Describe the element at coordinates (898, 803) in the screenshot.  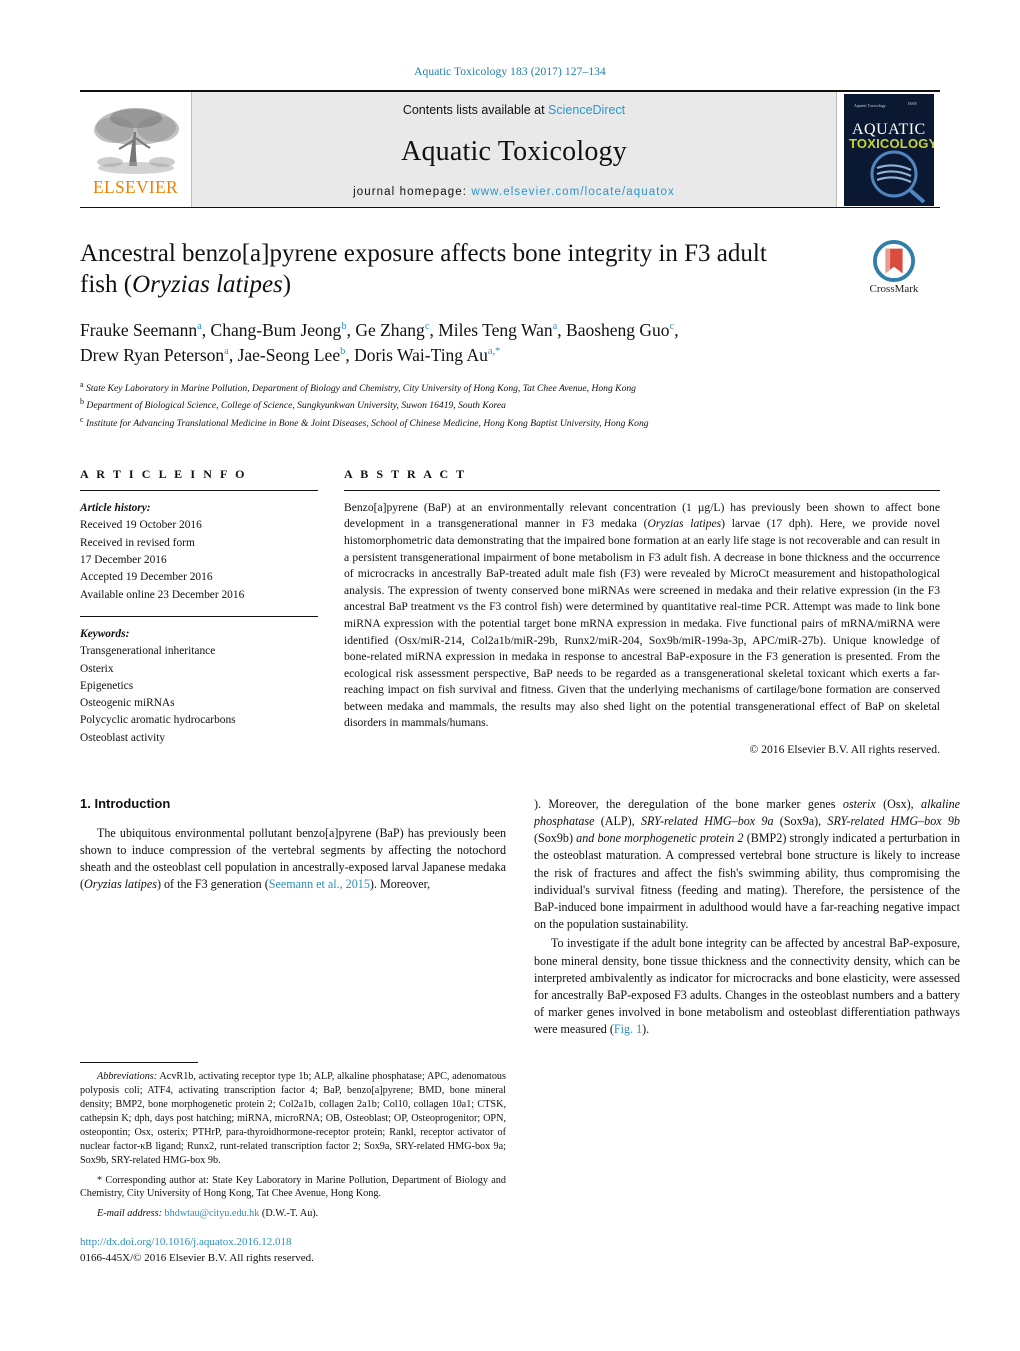
I see `t1: (Osx),` at that location.